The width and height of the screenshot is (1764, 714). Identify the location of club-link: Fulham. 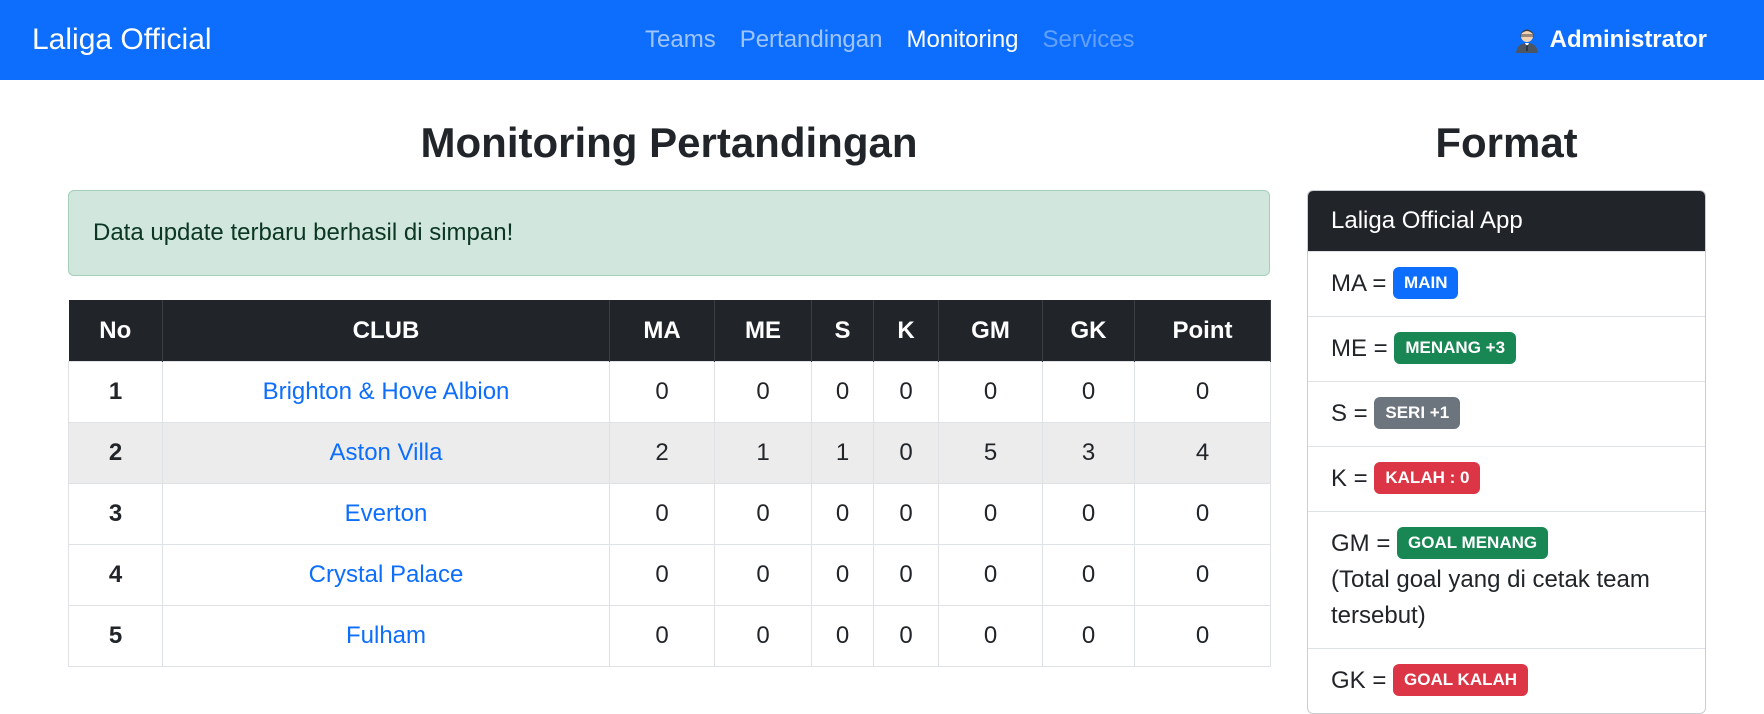
(386, 635).